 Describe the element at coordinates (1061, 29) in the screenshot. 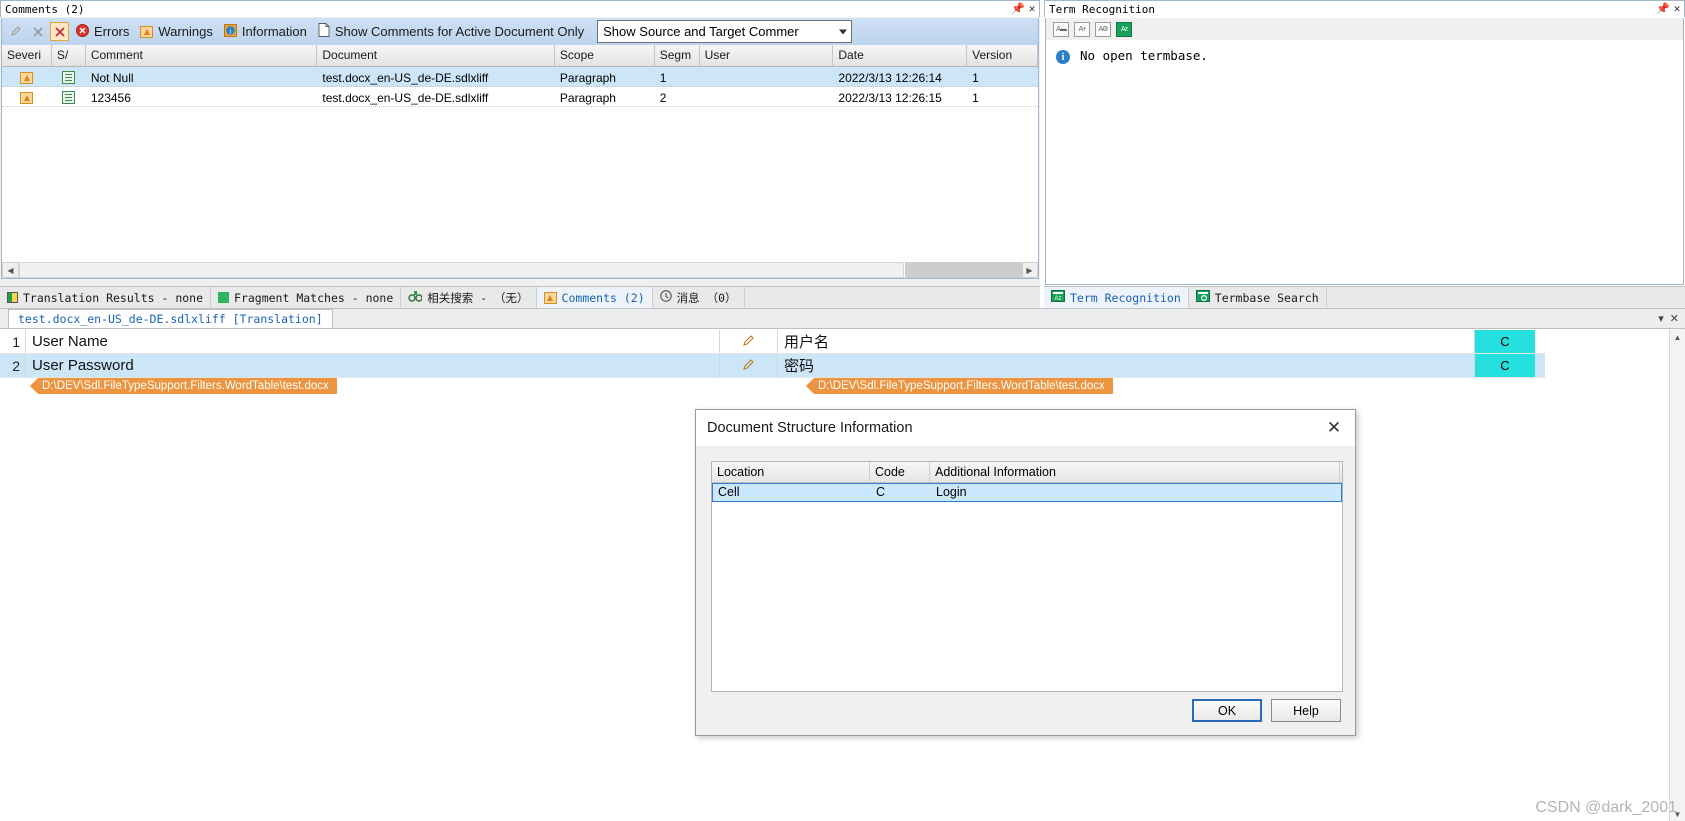

I see `term-lookup-icon: A▬` at that location.